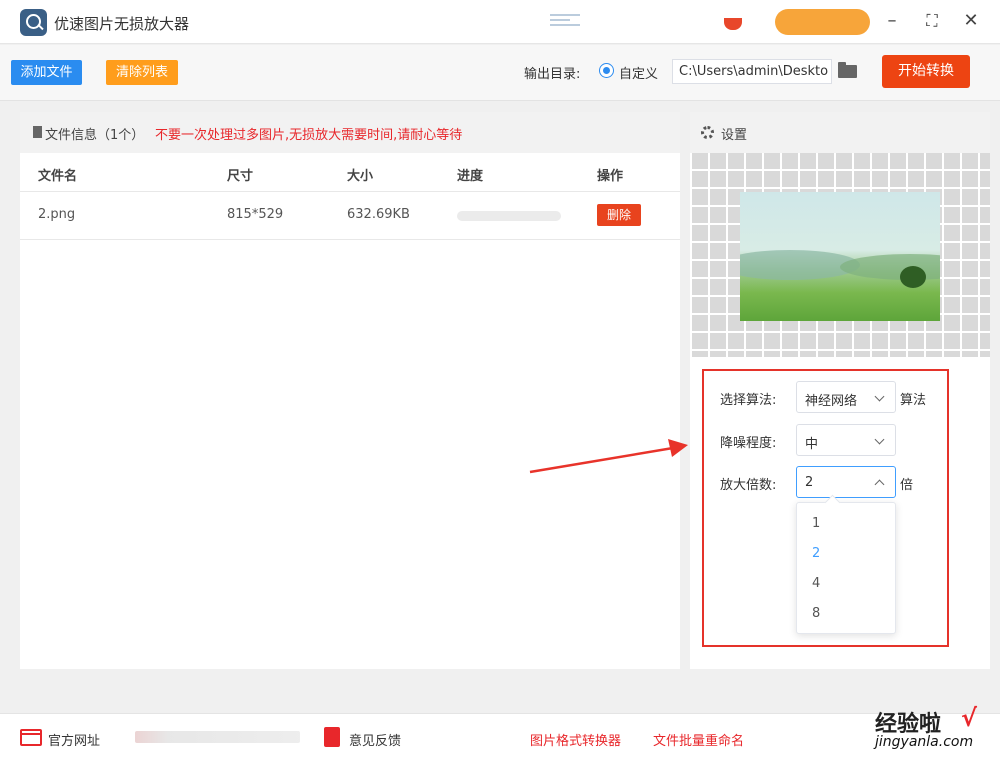 This screenshot has height=760, width=1000. What do you see at coordinates (142, 72) in the screenshot?
I see `clear-list-button: 清除列表` at bounding box center [142, 72].